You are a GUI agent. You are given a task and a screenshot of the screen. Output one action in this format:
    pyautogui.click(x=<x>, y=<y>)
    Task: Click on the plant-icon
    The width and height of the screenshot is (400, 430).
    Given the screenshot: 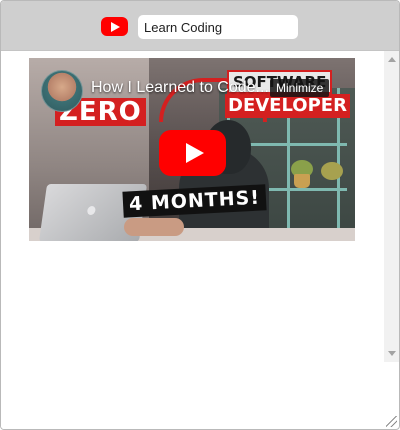 What is the action you would take?
    pyautogui.click(x=332, y=171)
    